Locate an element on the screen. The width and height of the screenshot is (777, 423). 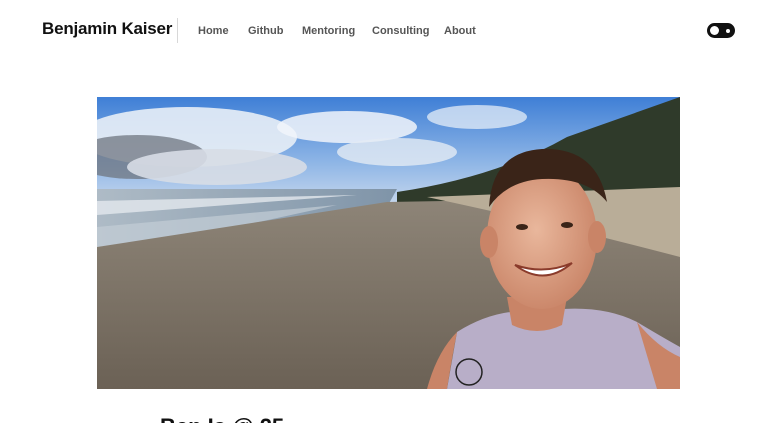
nav-mentoring-link: Mentoring is located at coordinates (328, 31).